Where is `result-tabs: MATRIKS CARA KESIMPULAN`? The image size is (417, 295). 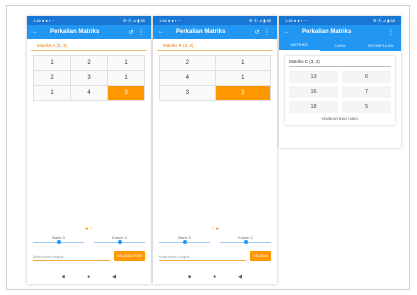
result-tabs: MATRIKS CARA KESIMPULAN is located at coordinates (340, 45).